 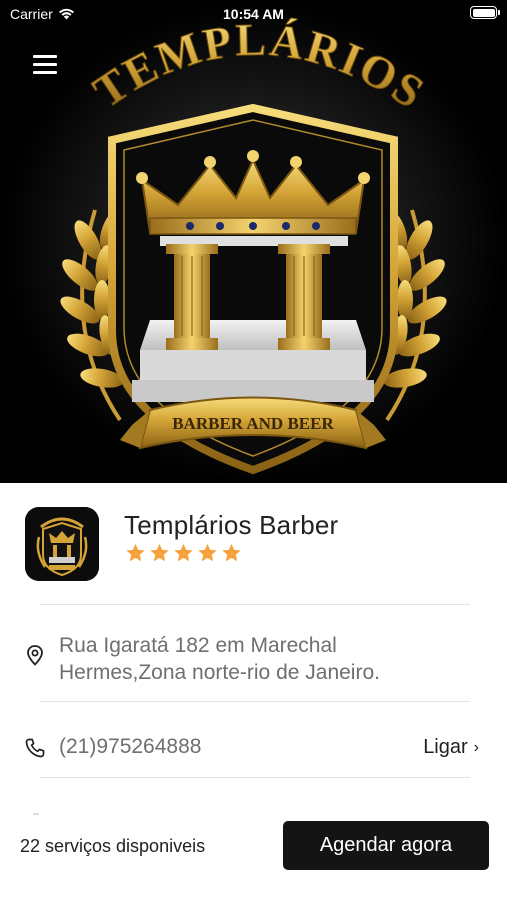 What do you see at coordinates (130, 746) in the screenshot?
I see `shop-phone: (21)975264888` at bounding box center [130, 746].